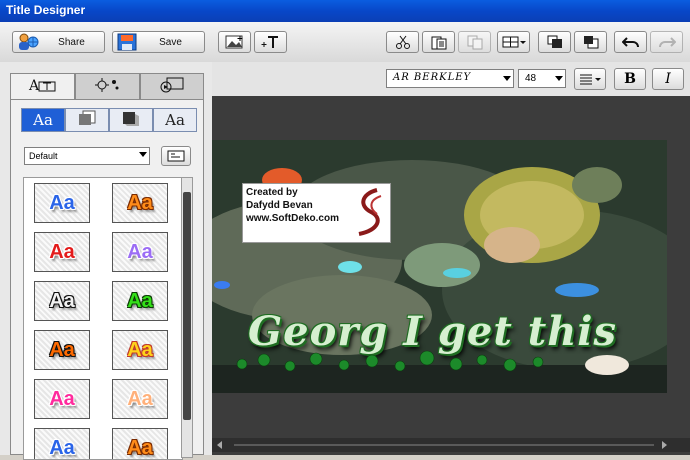  Describe the element at coordinates (542, 78) in the screenshot. I see `font-size-select: 48` at that location.